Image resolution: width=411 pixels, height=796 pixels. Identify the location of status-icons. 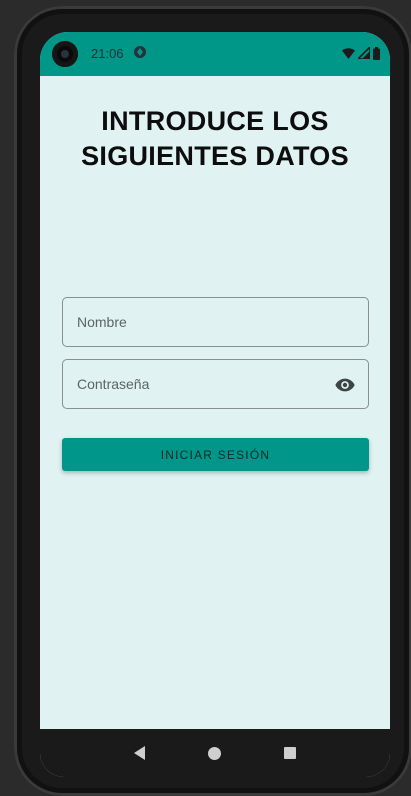
(361, 53).